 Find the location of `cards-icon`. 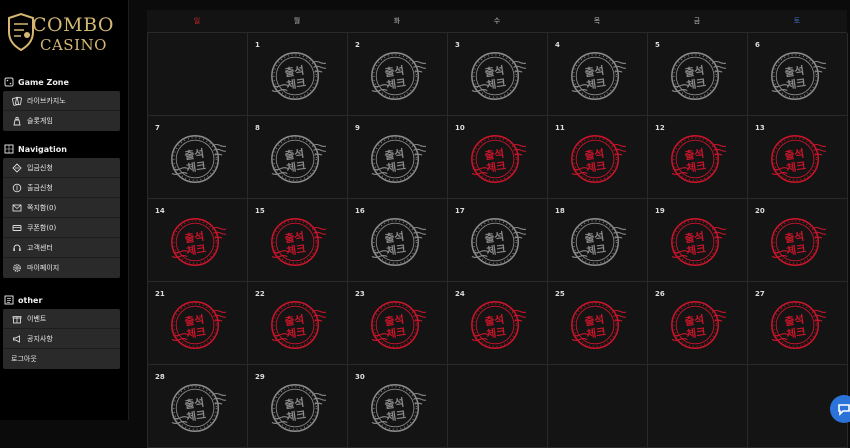

cards-icon is located at coordinates (17, 101).